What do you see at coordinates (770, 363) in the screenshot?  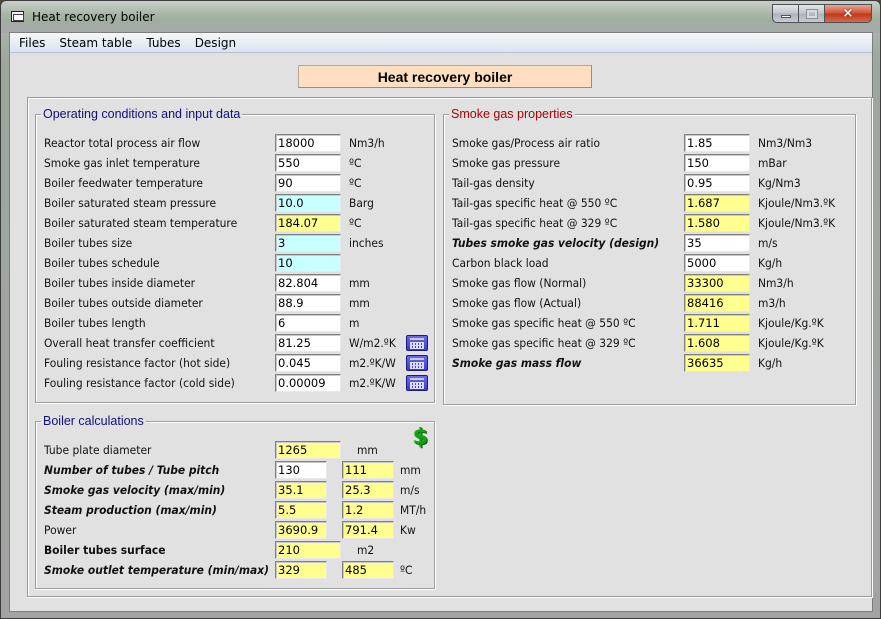 I see `unit-label: Kg/h` at bounding box center [770, 363].